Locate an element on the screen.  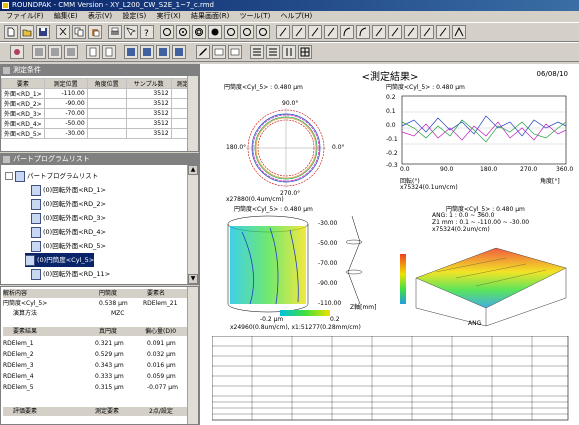
tree-item: (0)回転外面<RD_4> is located at coordinates (68, 232).